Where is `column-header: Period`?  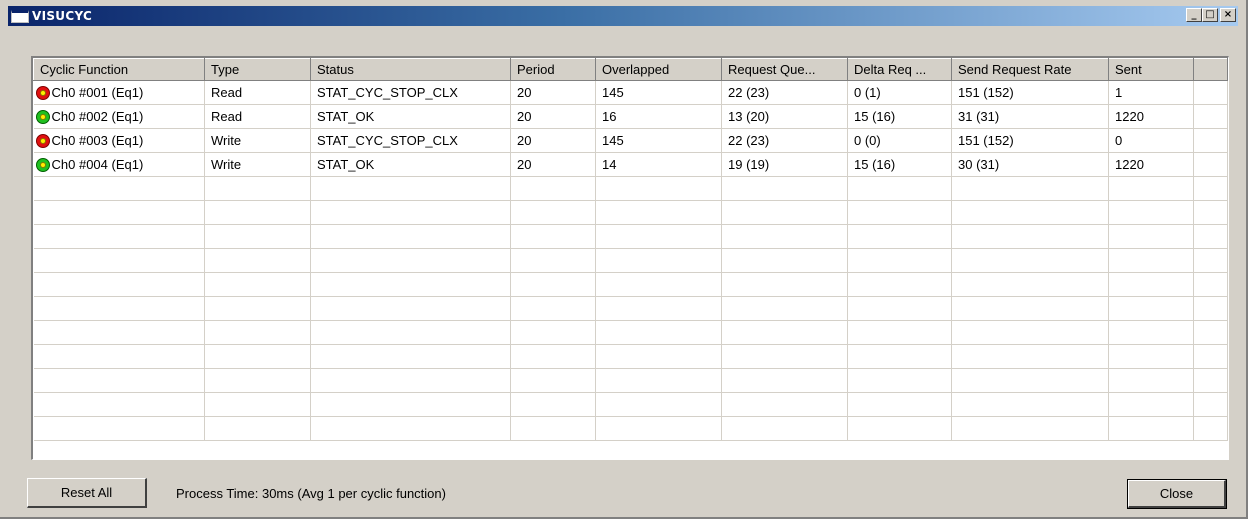
column-header: Period is located at coordinates (553, 69).